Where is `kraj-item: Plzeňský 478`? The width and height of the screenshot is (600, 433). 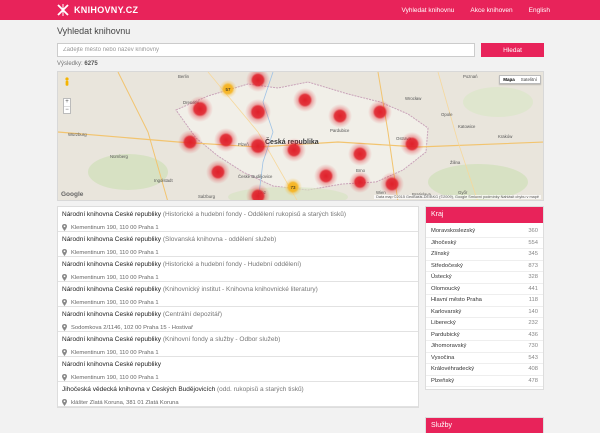
kraj-item: Plzeňský 478 is located at coordinates (484, 381).